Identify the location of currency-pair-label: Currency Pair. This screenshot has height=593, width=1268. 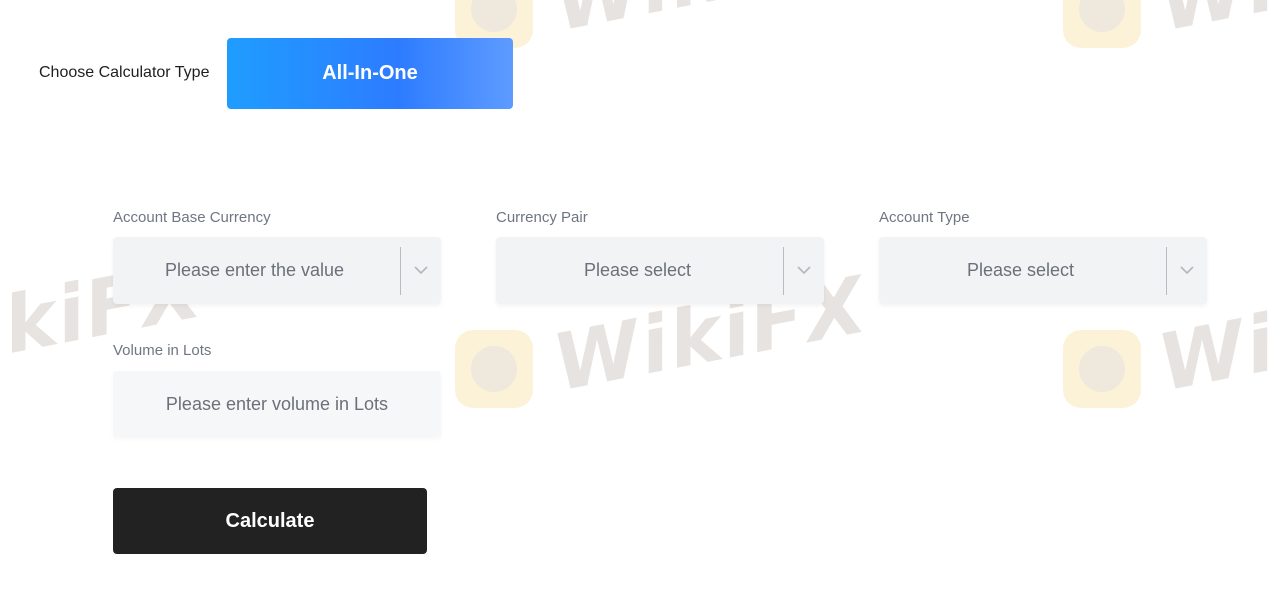
(542, 217).